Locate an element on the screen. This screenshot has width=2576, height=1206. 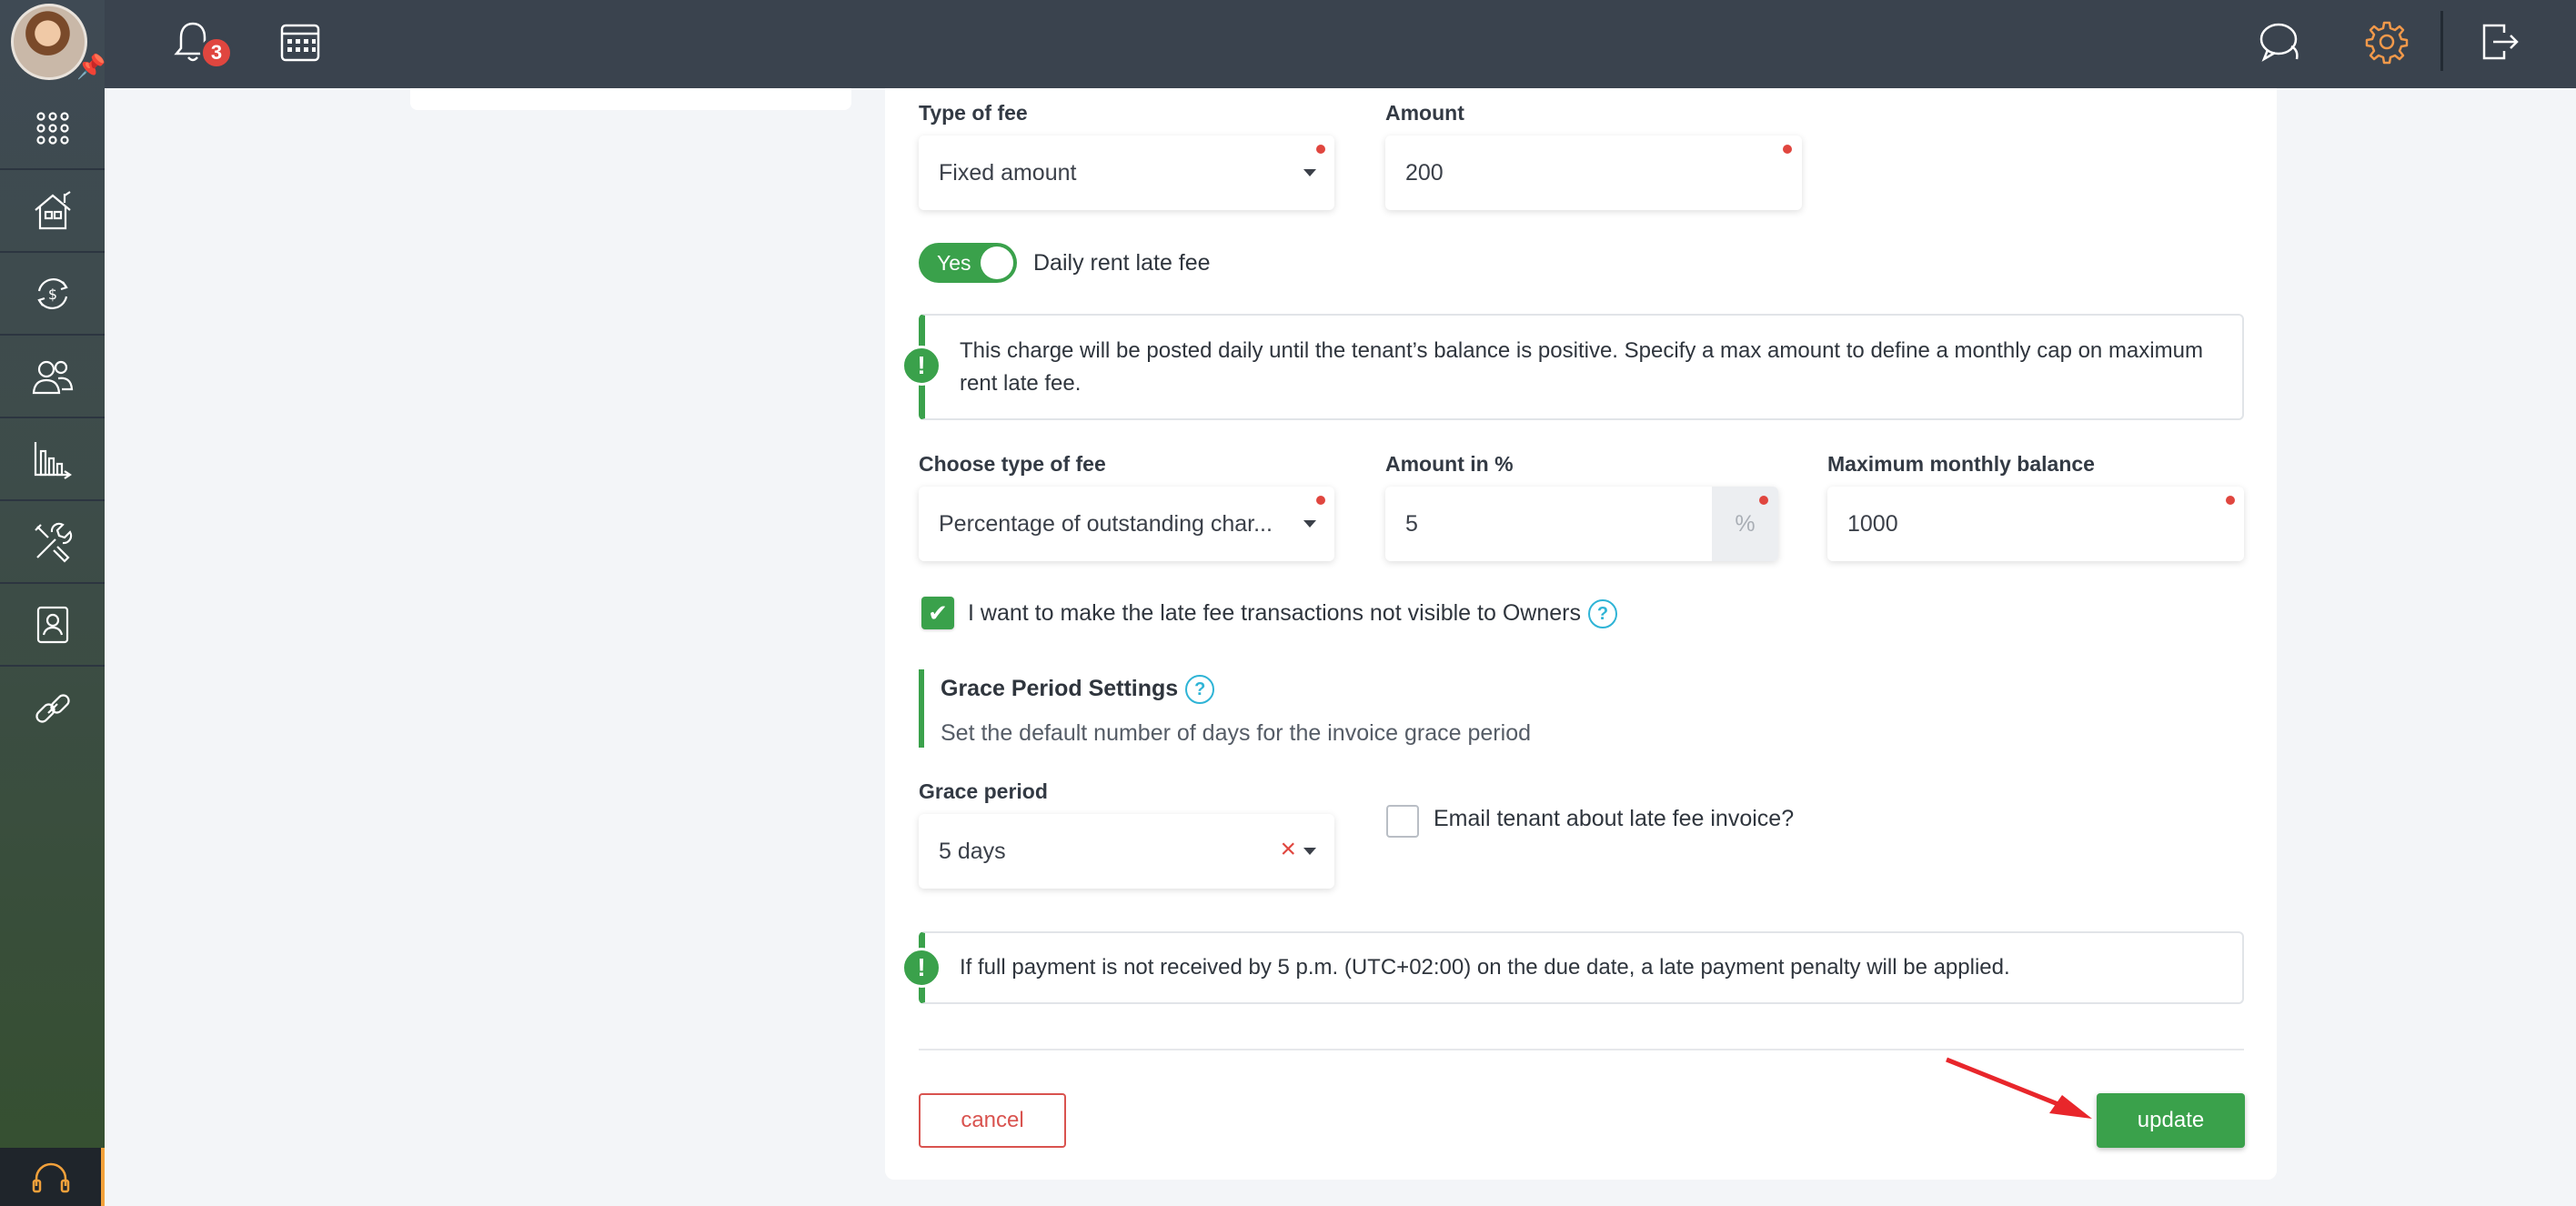
grace-period-value: 5 days is located at coordinates (972, 851).